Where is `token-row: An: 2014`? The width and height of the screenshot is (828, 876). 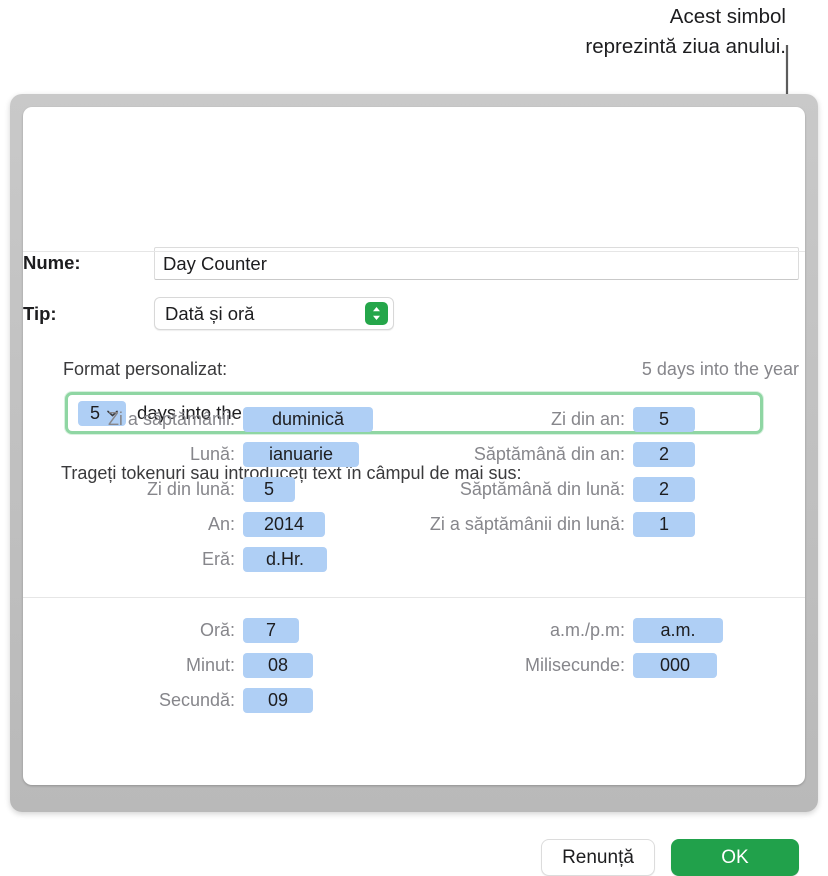 token-row: An: 2014 is located at coordinates (174, 524).